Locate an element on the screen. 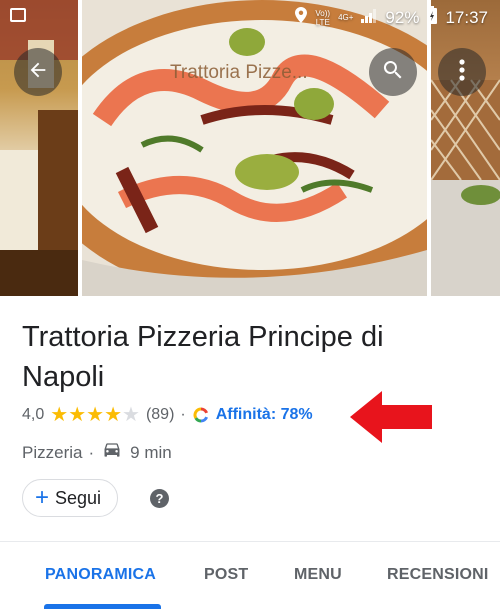  photo-terrace is located at coordinates (465, 148).